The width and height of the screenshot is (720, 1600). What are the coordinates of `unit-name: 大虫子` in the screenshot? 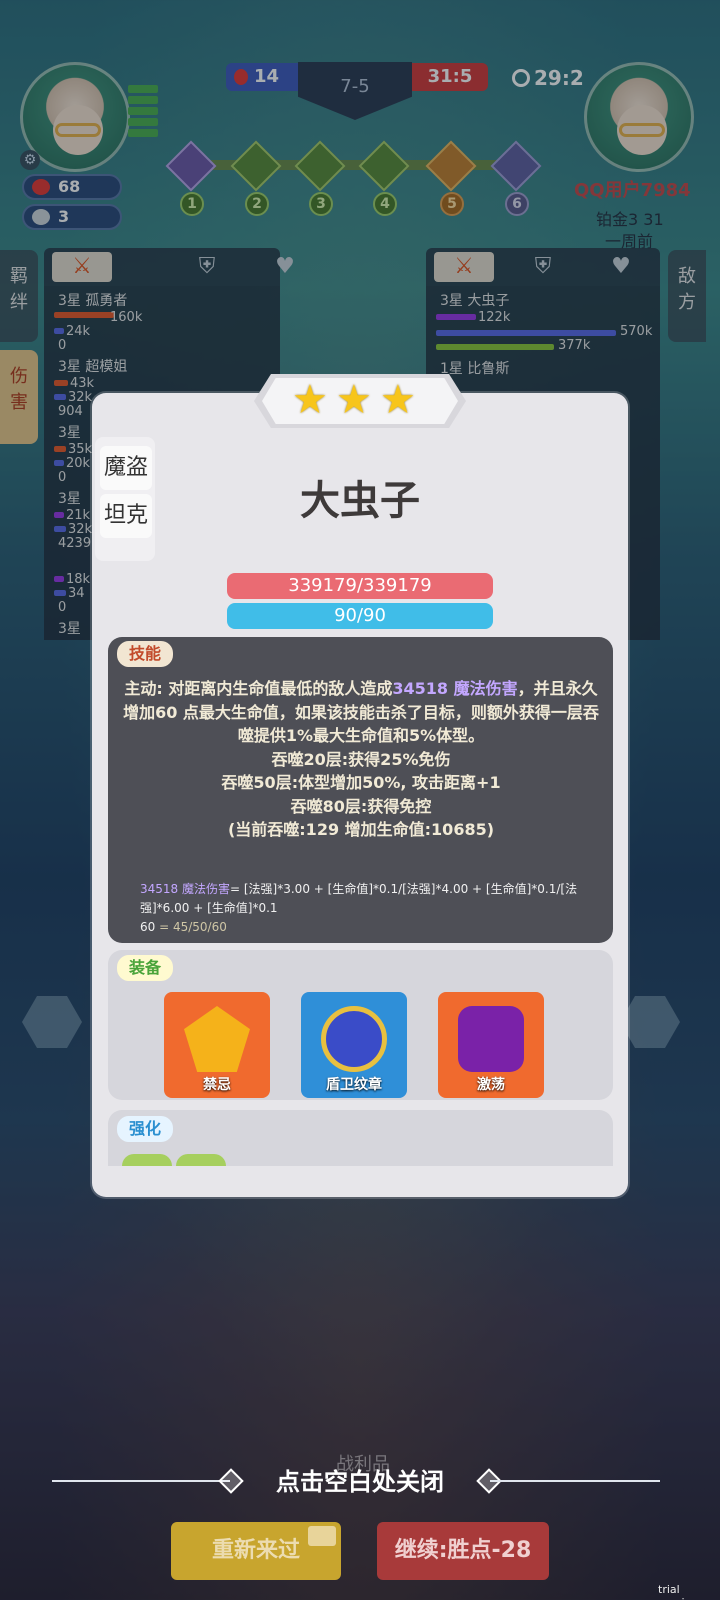 It's located at (360, 501).